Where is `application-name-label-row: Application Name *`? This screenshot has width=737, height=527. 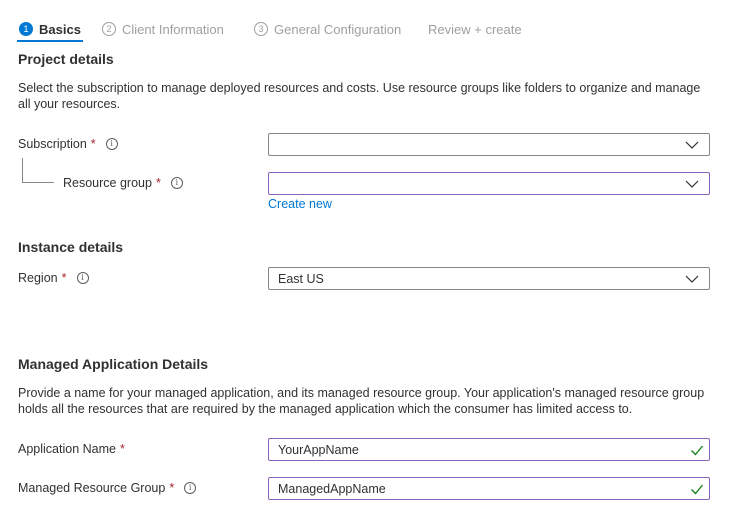
application-name-label-row: Application Name * is located at coordinates (71, 449).